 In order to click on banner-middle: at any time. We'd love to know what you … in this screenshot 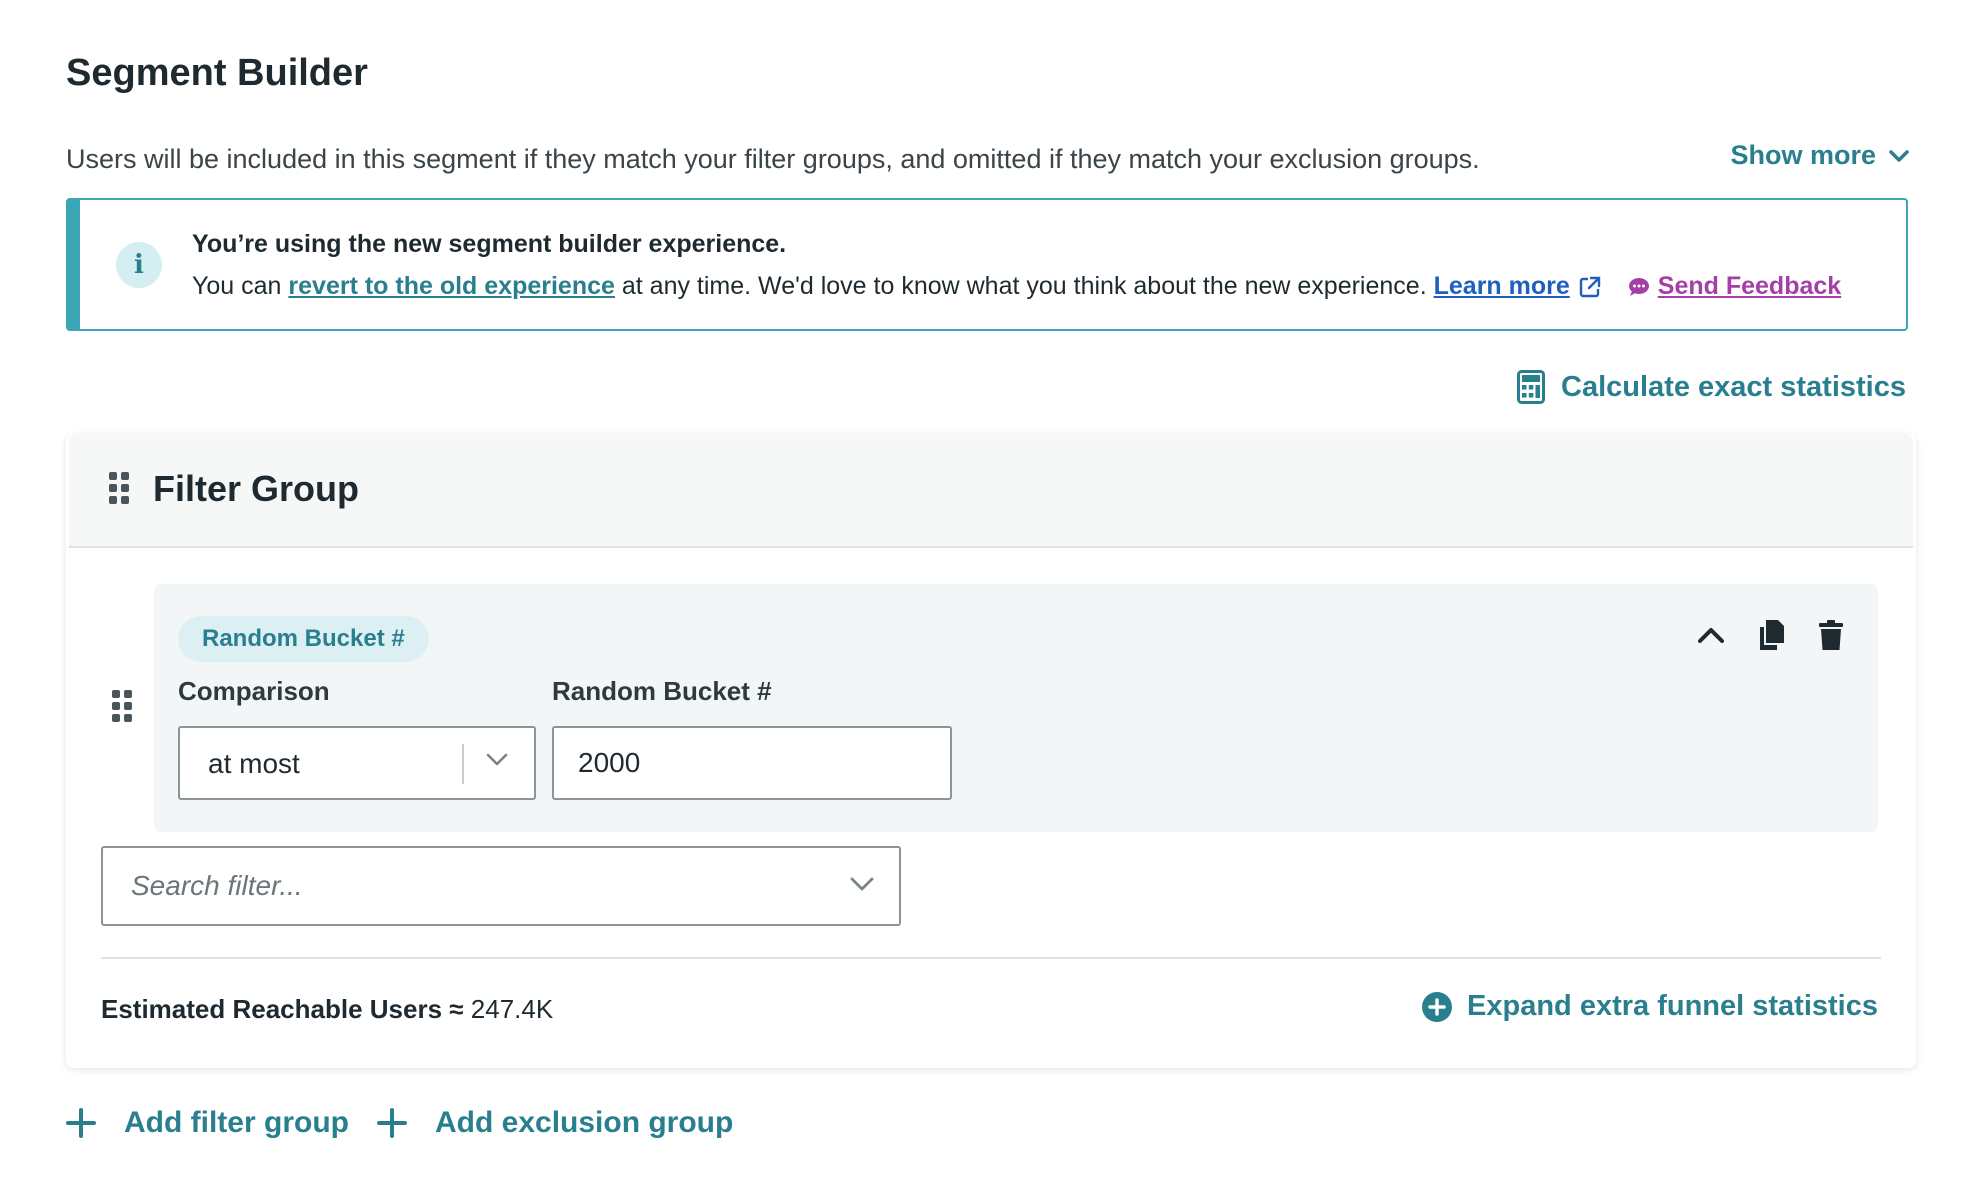, I will do `click(1024, 286)`.